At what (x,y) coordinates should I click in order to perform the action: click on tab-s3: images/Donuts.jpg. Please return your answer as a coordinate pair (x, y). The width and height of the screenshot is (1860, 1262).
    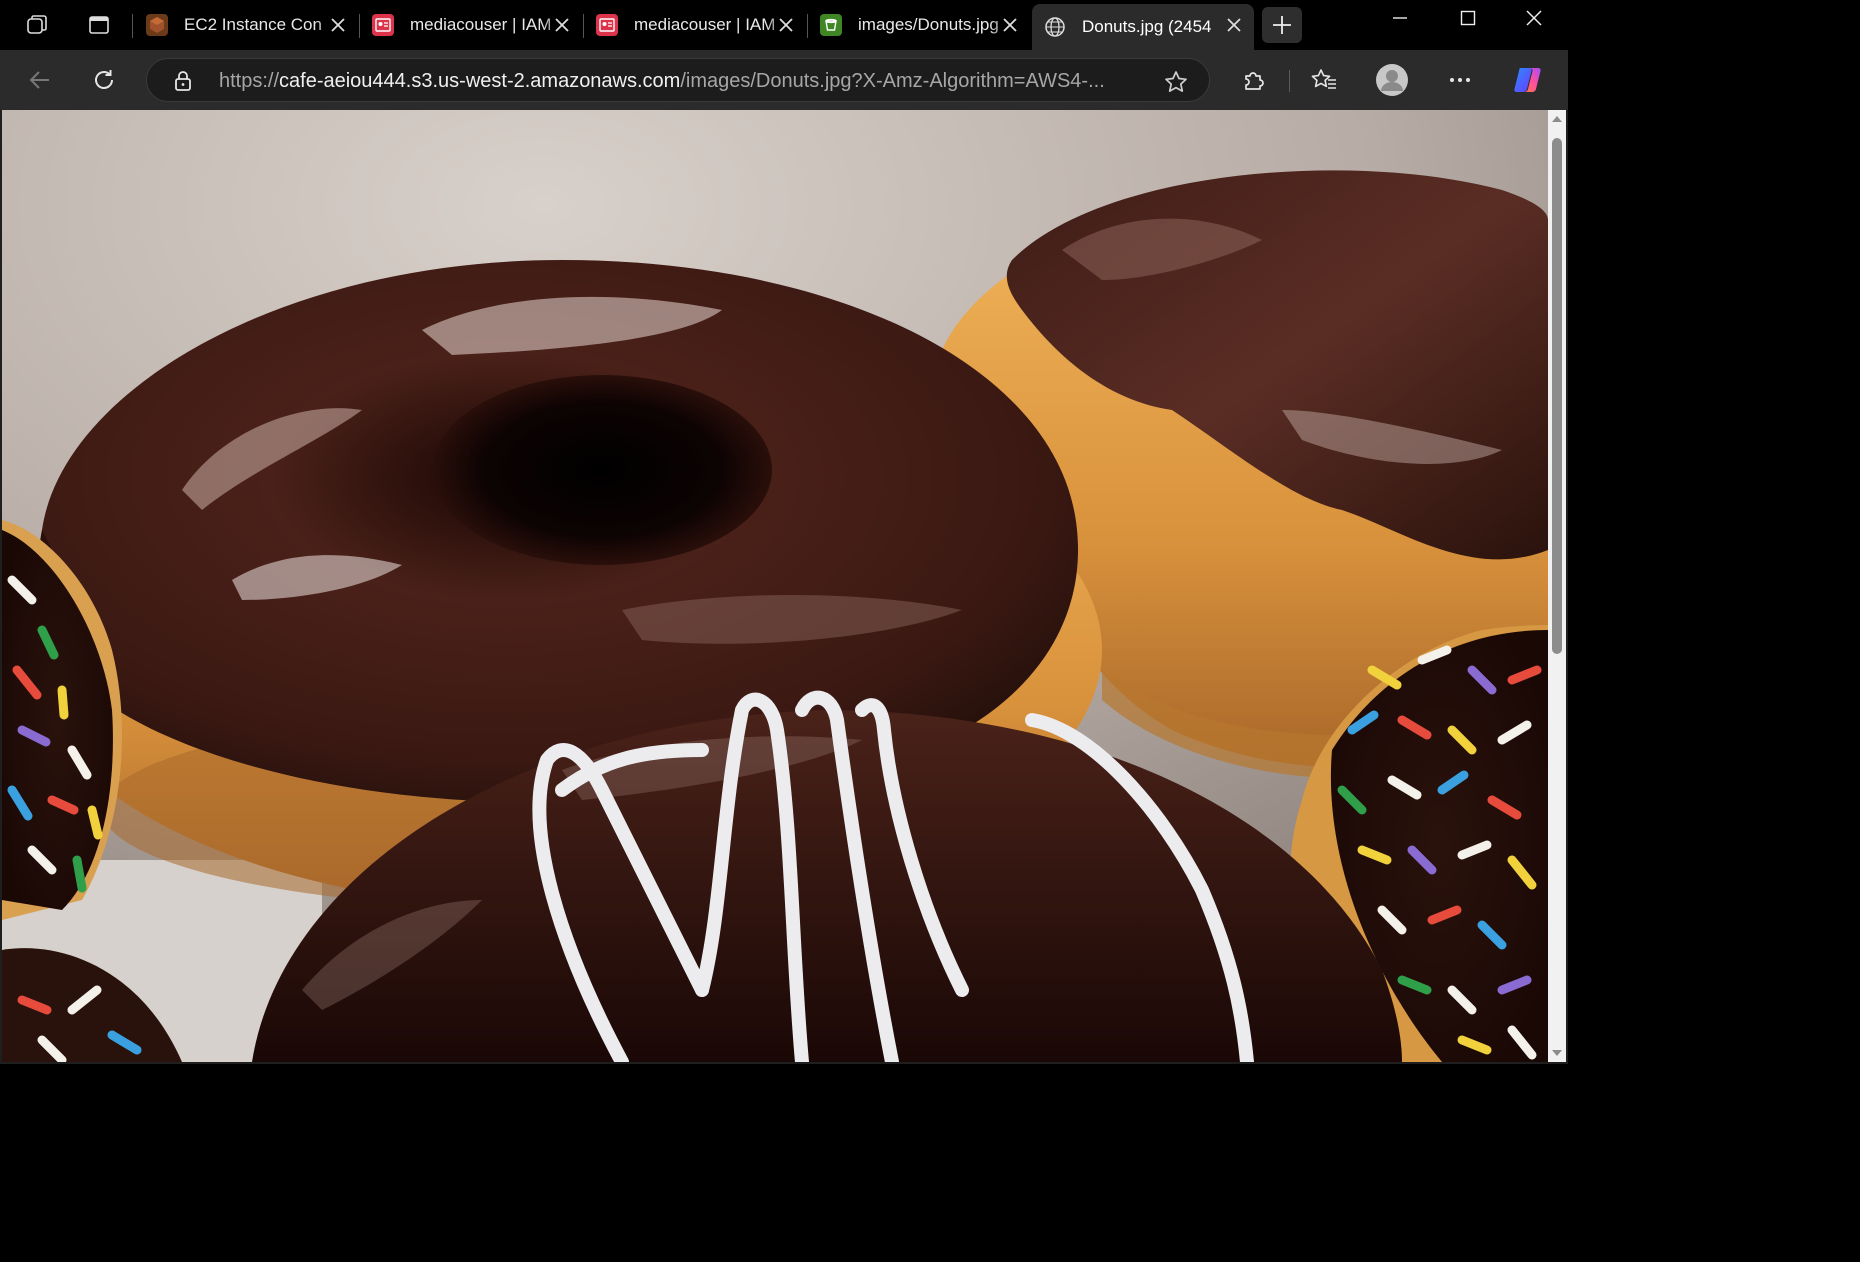
    Looking at the image, I should click on (919, 25).